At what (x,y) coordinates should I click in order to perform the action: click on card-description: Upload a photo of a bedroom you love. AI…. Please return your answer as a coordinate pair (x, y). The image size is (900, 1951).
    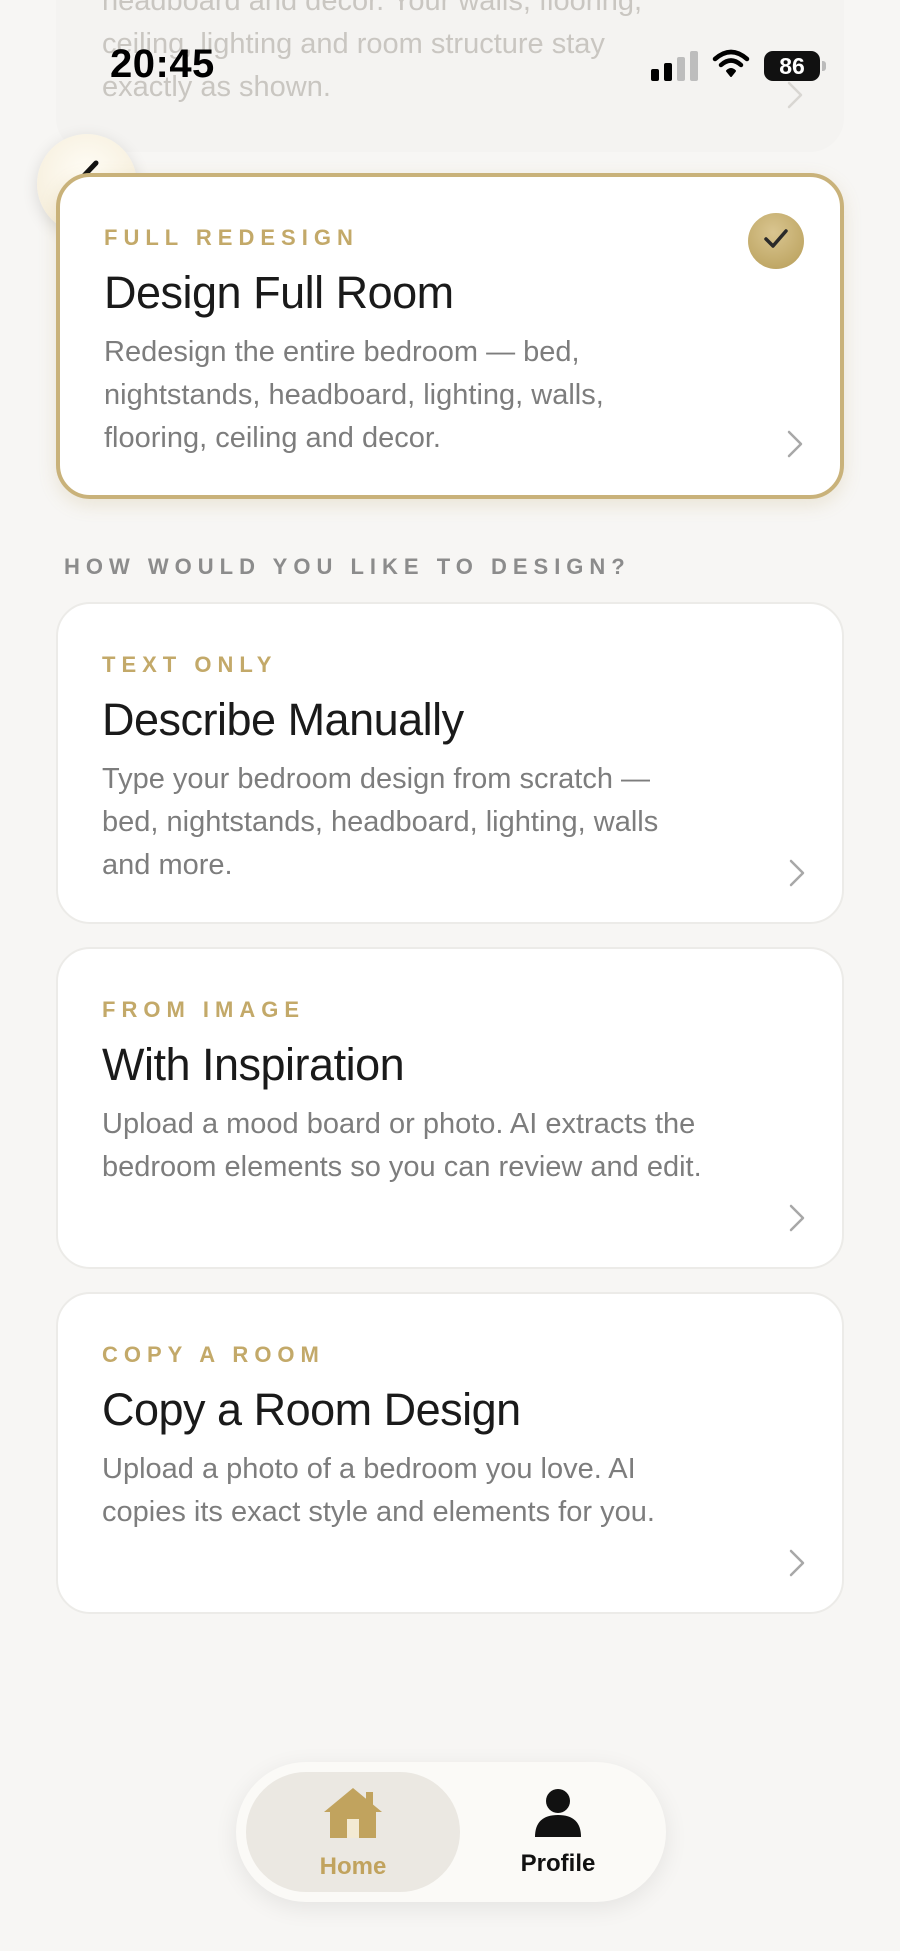
    Looking at the image, I should click on (378, 1490).